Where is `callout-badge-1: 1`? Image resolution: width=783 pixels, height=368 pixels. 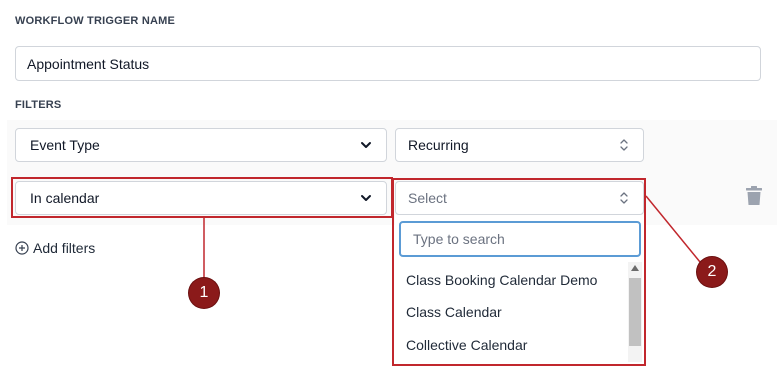 callout-badge-1: 1 is located at coordinates (204, 293).